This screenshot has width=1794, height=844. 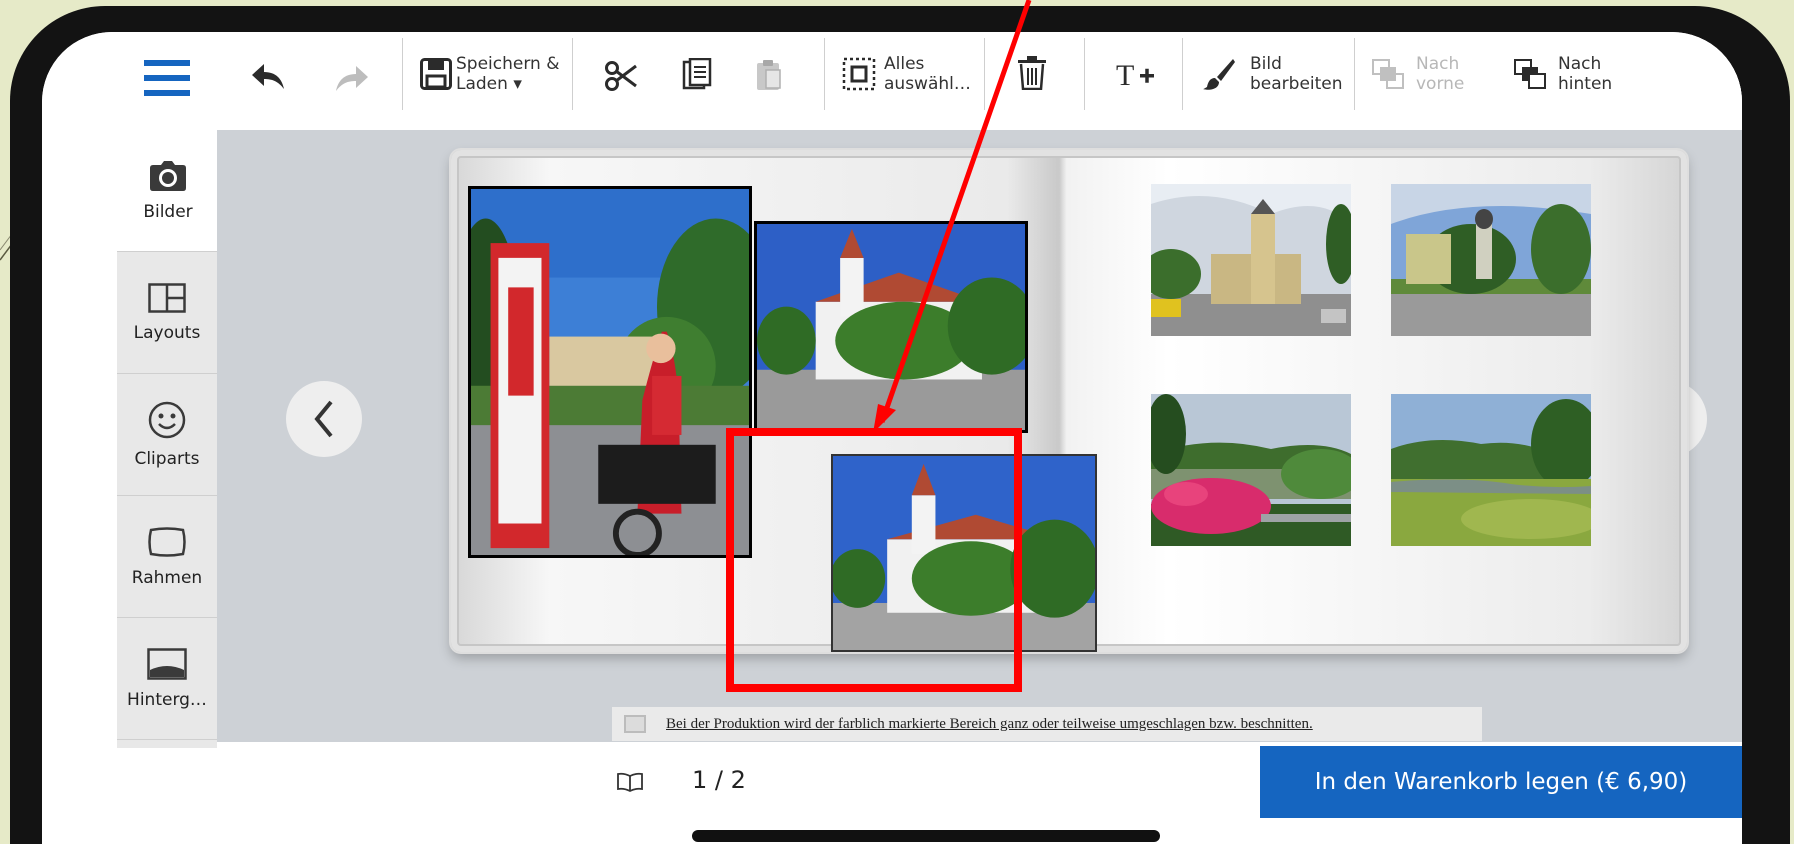 What do you see at coordinates (719, 780) in the screenshot?
I see `page-indicator: 1 / 2` at bounding box center [719, 780].